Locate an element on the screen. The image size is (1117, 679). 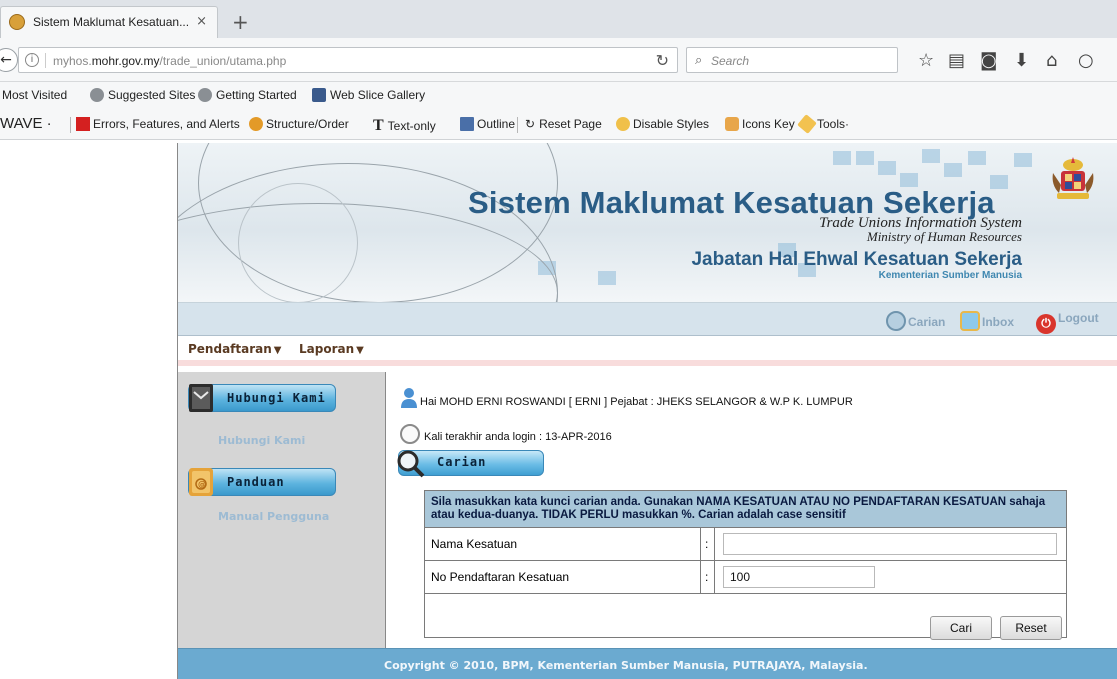
web-slice-icon is located at coordinates (319, 95).